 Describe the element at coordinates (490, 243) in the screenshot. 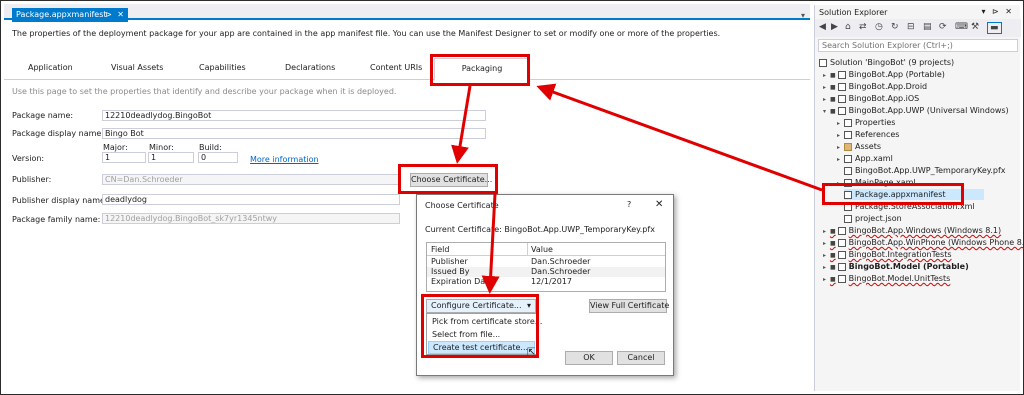

I see `arrow-to-configure-menu` at that location.